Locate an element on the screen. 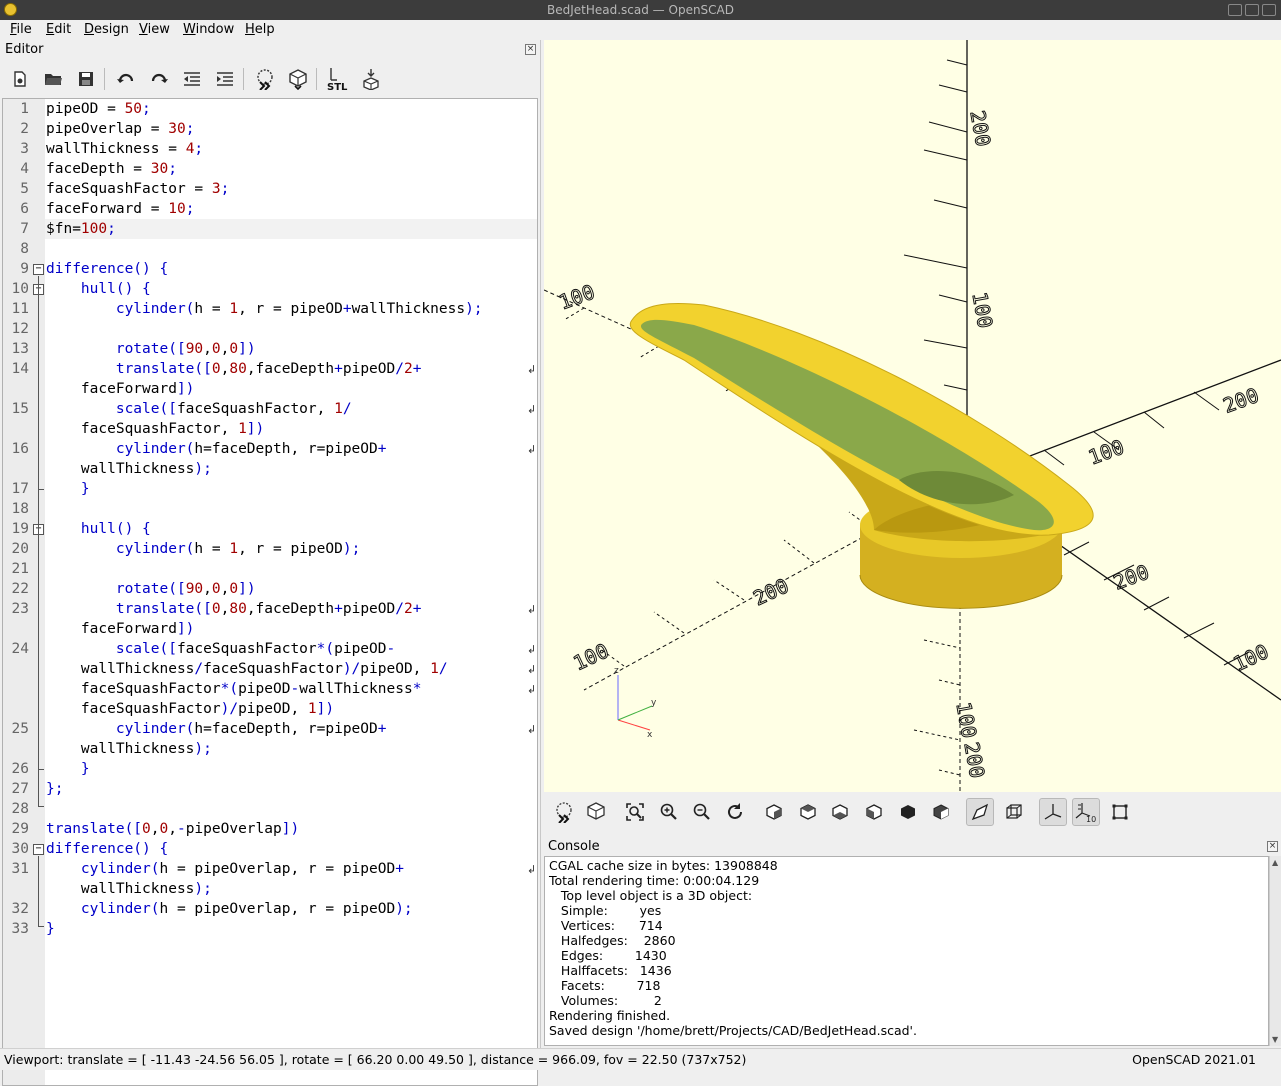 This screenshot has width=1281, height=1086. redo-icon is located at coordinates (159, 79).